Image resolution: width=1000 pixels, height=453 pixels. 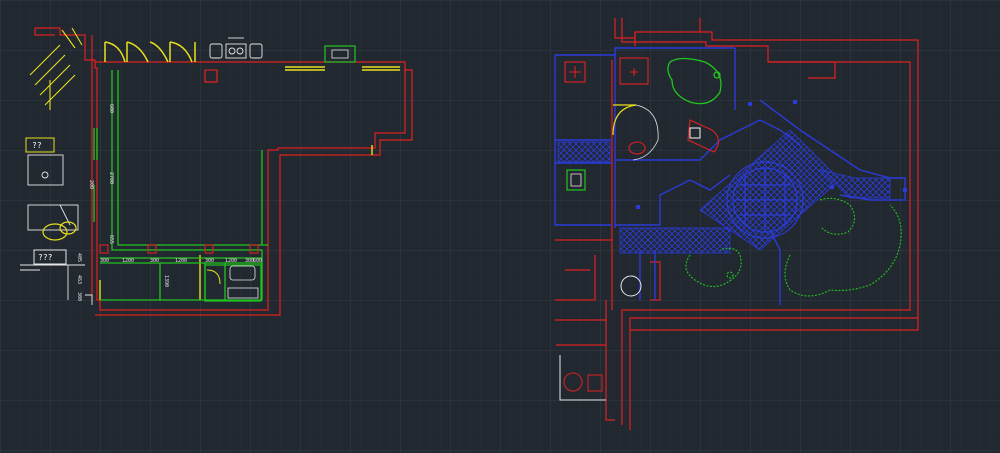 I want to click on dim-text: 463, so click(x=79, y=279).